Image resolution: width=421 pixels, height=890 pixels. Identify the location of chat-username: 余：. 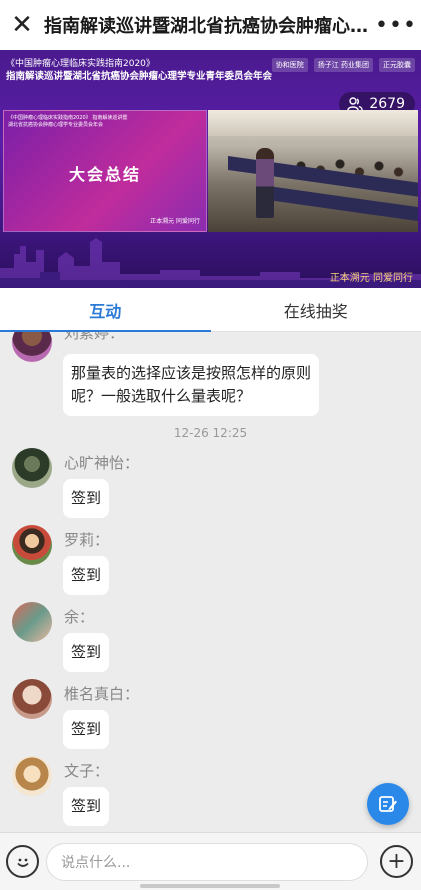
(79, 617).